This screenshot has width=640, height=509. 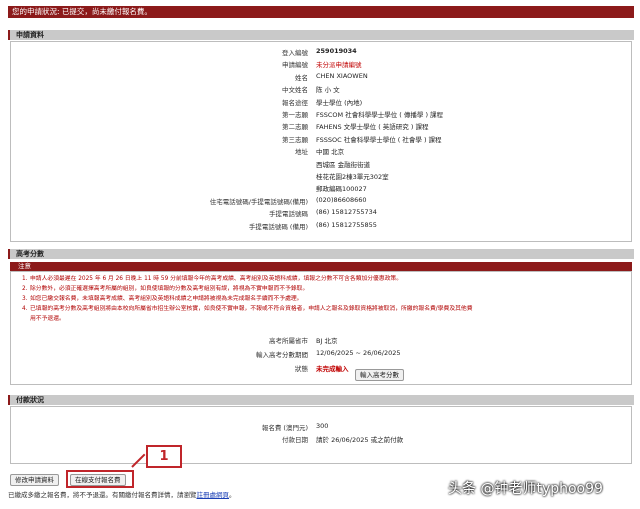 I want to click on field-label: 中文姓名, so click(x=295, y=90).